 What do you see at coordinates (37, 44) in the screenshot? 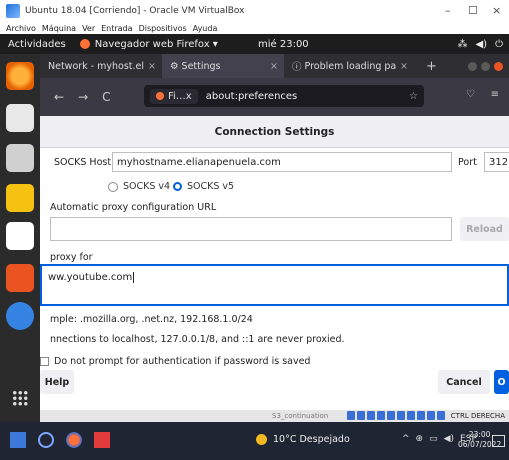
I see `activities-button: Actividades` at bounding box center [37, 44].